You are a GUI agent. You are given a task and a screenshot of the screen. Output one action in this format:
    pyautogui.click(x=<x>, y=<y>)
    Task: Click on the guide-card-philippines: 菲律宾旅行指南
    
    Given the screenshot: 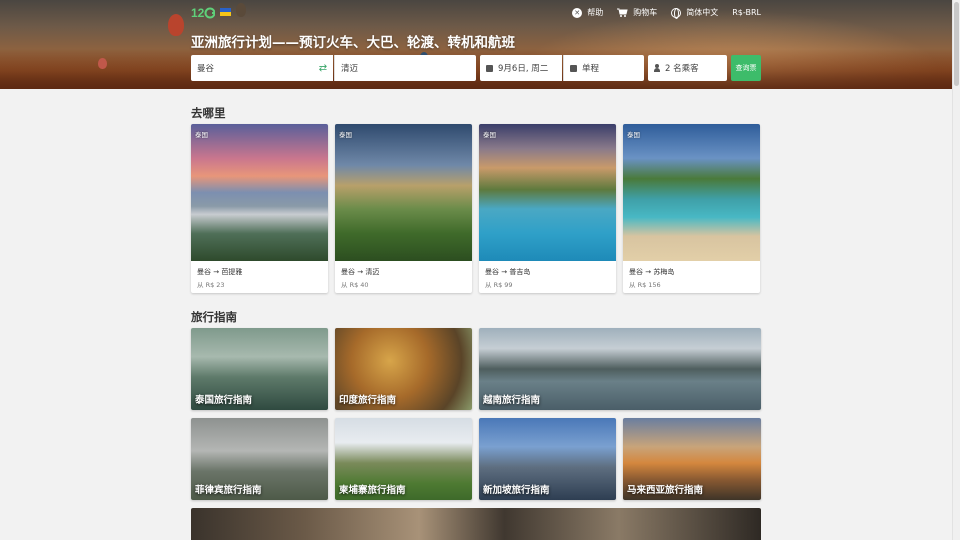 What is the action you would take?
    pyautogui.click(x=259, y=459)
    